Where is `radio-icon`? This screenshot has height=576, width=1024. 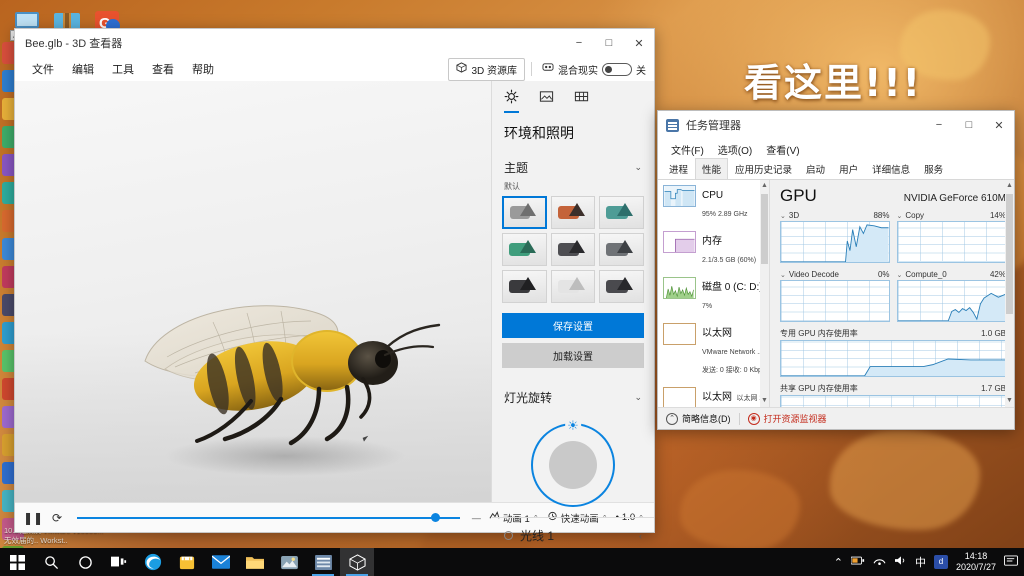
radio-icon is located at coordinates (508, 535).